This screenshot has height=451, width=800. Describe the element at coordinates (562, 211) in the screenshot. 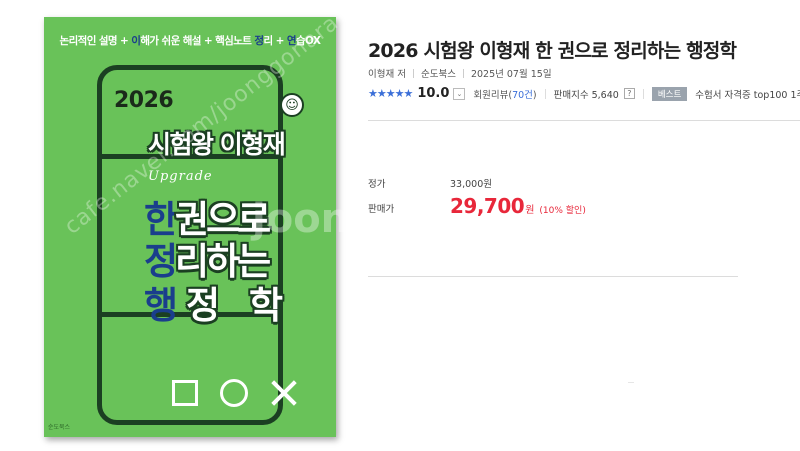

I see `discount-rate: (10% 할인)` at that location.